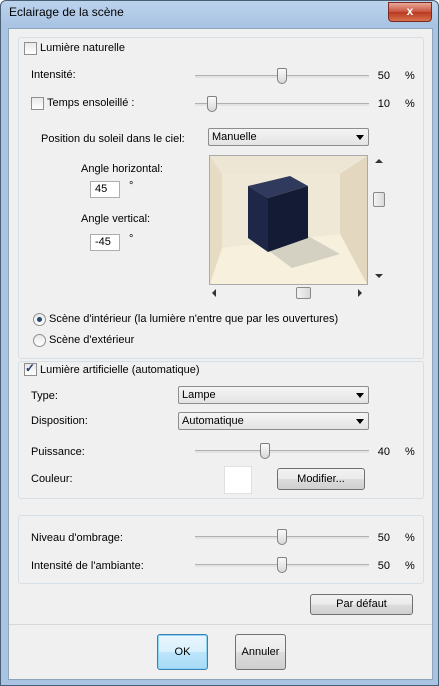 This screenshot has width=439, height=686. Describe the element at coordinates (273, 395) in the screenshot. I see `type-select: Lampe` at that location.